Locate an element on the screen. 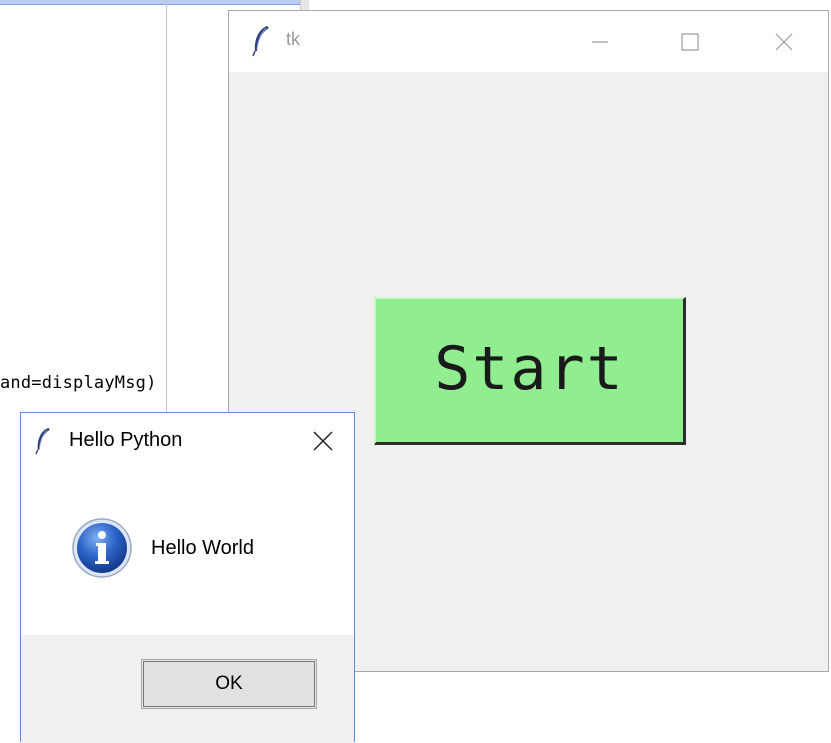  maximize-button is located at coordinates (690, 41).